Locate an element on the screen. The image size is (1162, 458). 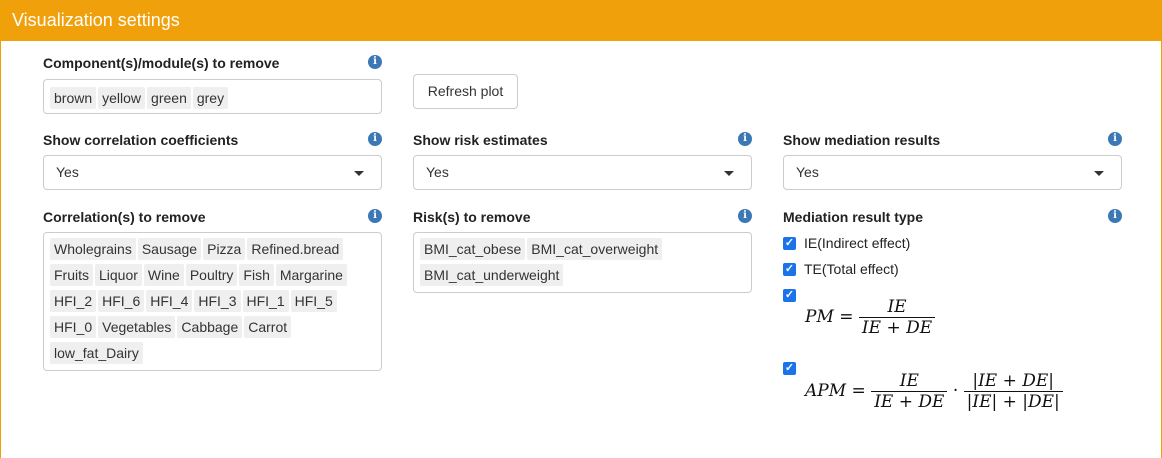
risk-tag: BMI_cat_overweight is located at coordinates (595, 249).